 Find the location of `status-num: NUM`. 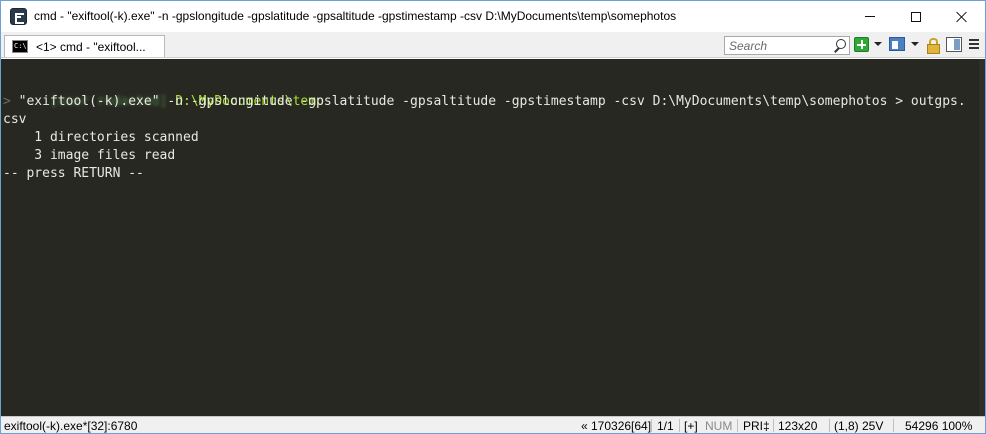

status-num: NUM is located at coordinates (718, 426).